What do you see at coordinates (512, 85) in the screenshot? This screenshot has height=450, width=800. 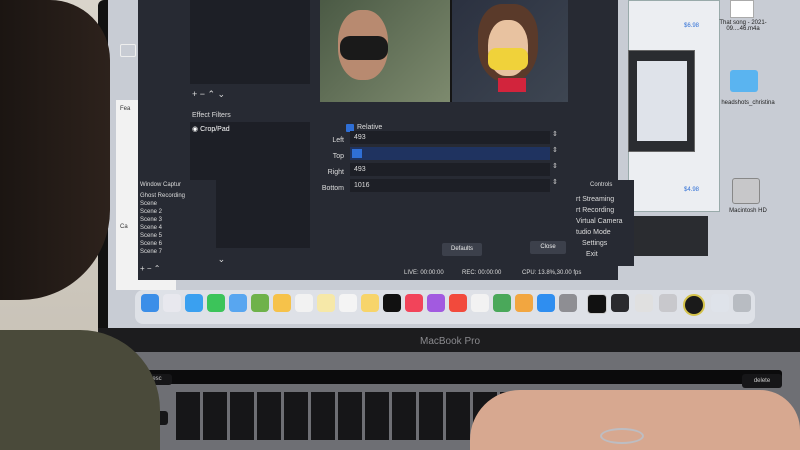 I see `avatar-scarf` at bounding box center [512, 85].